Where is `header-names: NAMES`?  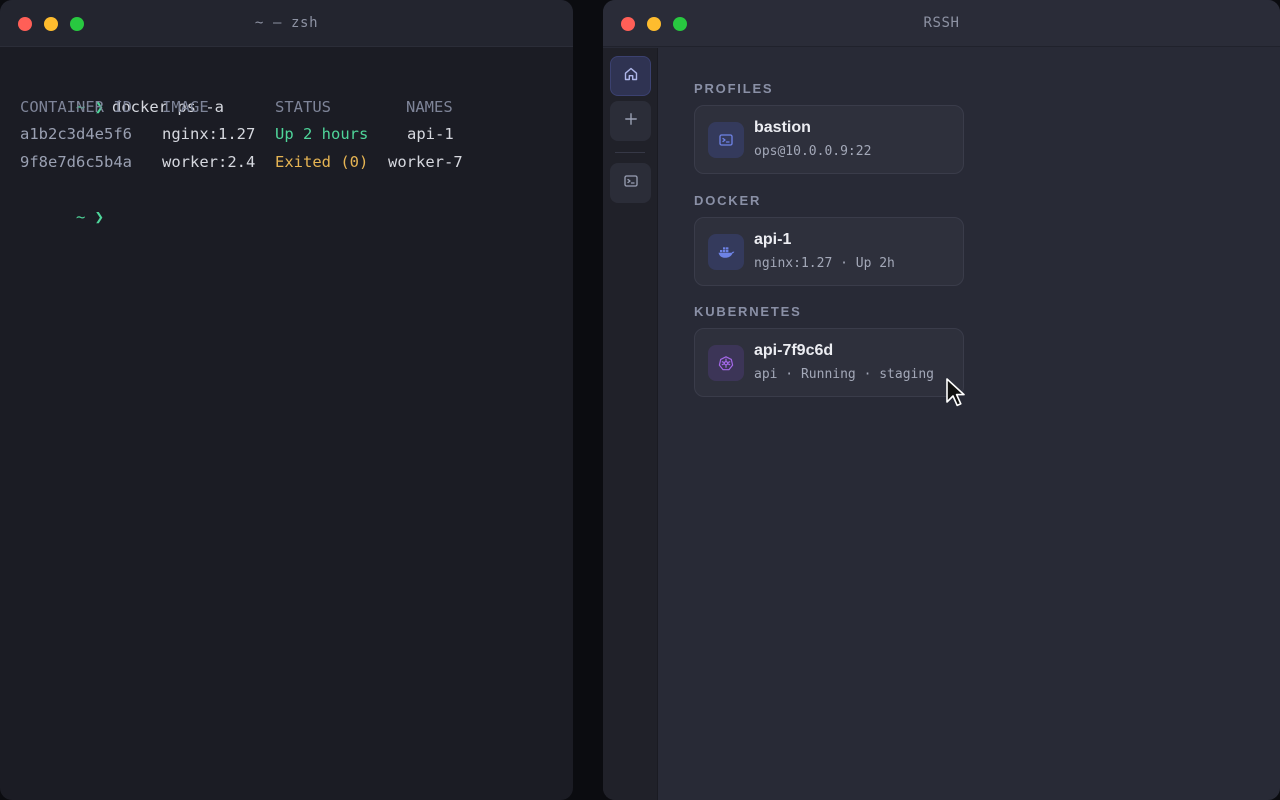
header-names: NAMES is located at coordinates (429, 106).